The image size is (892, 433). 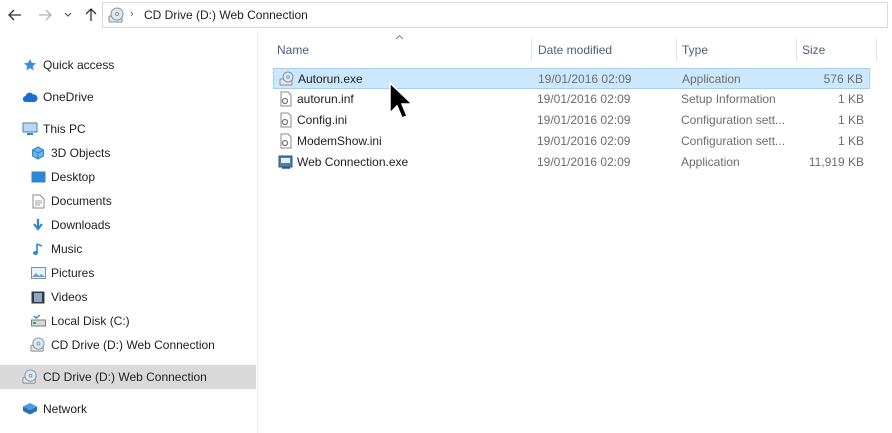 I want to click on sidebar-item-downloads: Downloads, so click(x=70, y=225).